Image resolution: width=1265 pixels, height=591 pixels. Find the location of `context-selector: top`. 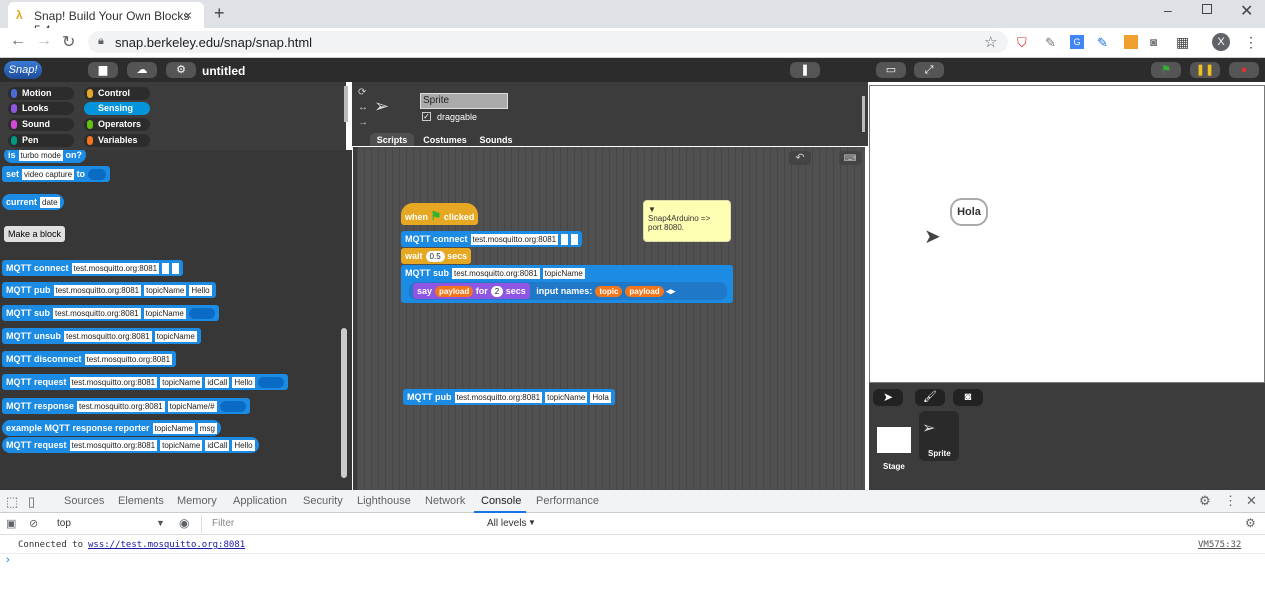

context-selector: top is located at coordinates (64, 523).